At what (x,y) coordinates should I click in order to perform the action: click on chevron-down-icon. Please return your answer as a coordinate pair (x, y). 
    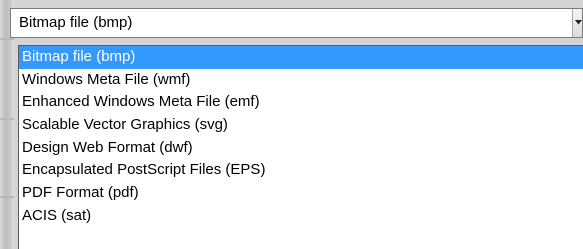
    Looking at the image, I should click on (578, 22).